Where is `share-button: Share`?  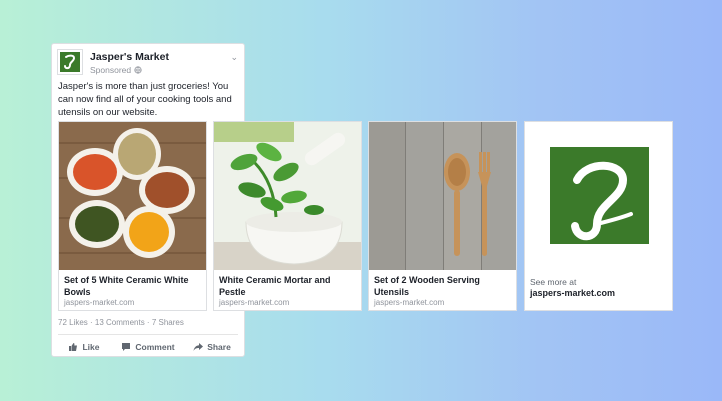 share-button: Share is located at coordinates (212, 347).